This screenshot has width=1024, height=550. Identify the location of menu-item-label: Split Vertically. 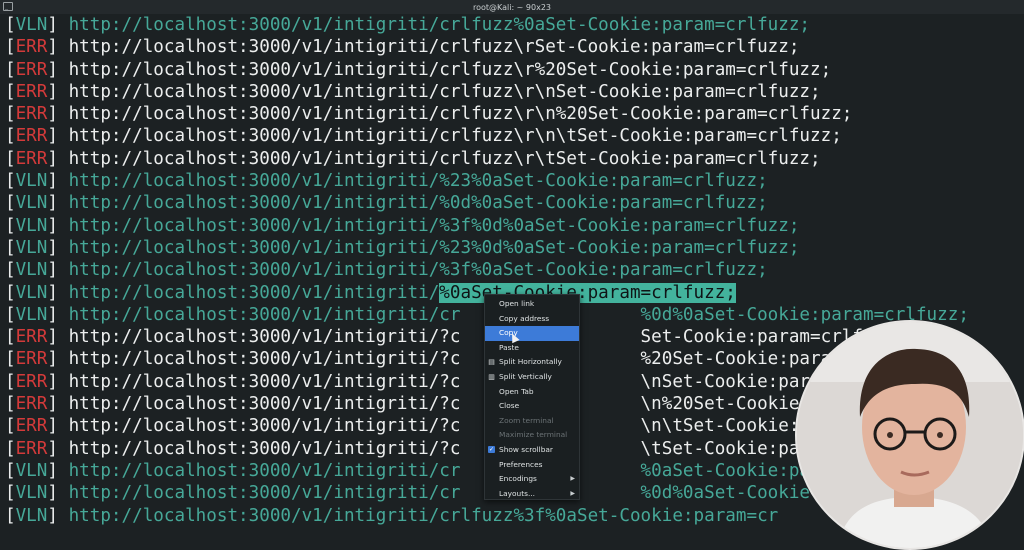
(525, 376).